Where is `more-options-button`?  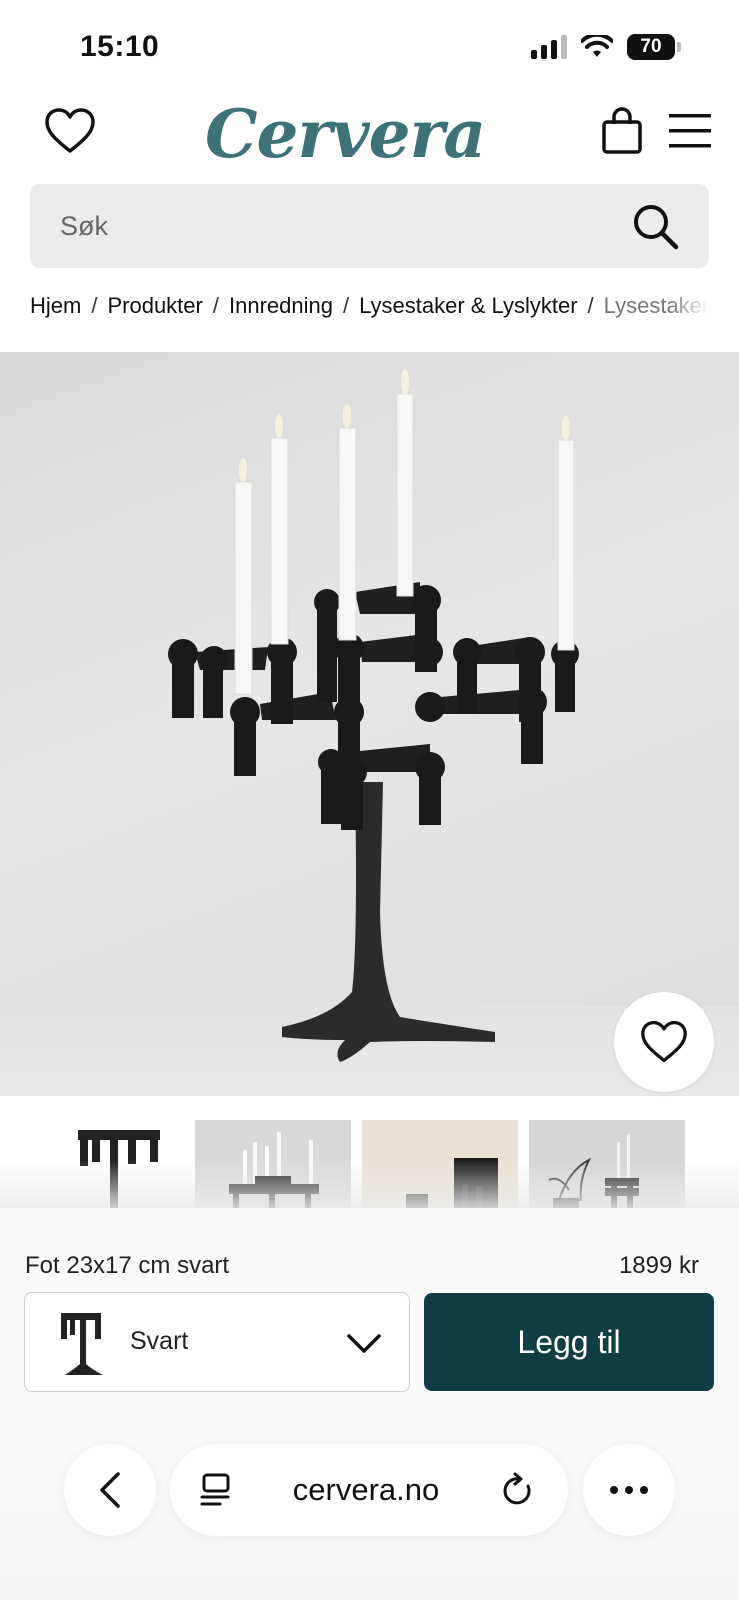 more-options-button is located at coordinates (629, 1490).